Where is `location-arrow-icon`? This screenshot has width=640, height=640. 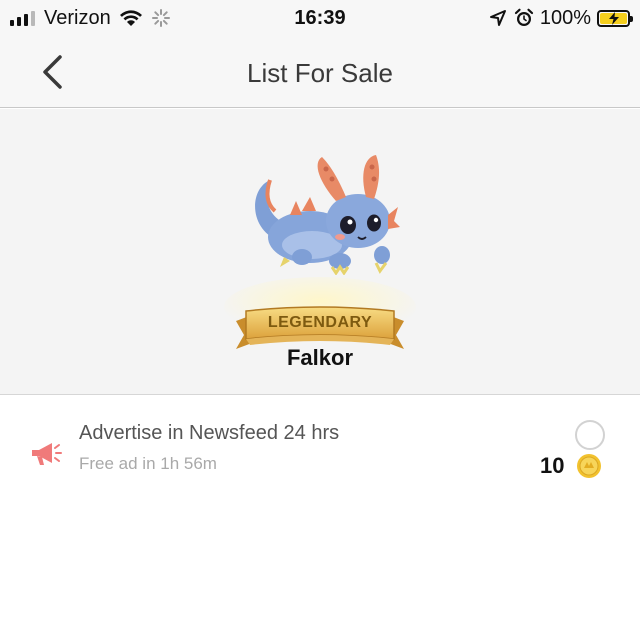 location-arrow-icon is located at coordinates (497, 18).